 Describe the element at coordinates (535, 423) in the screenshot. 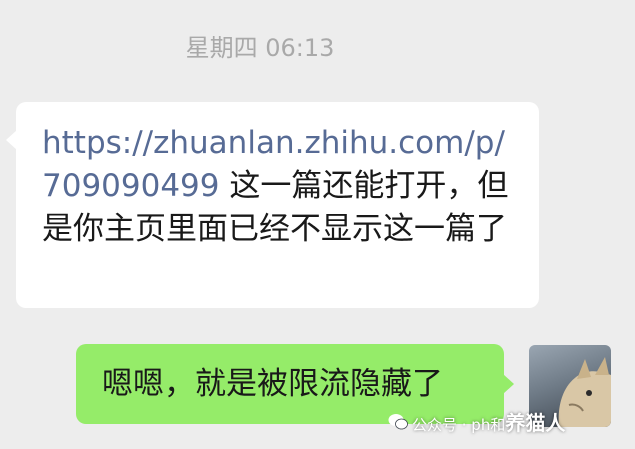

I see `watermark-name: 养猫人` at that location.